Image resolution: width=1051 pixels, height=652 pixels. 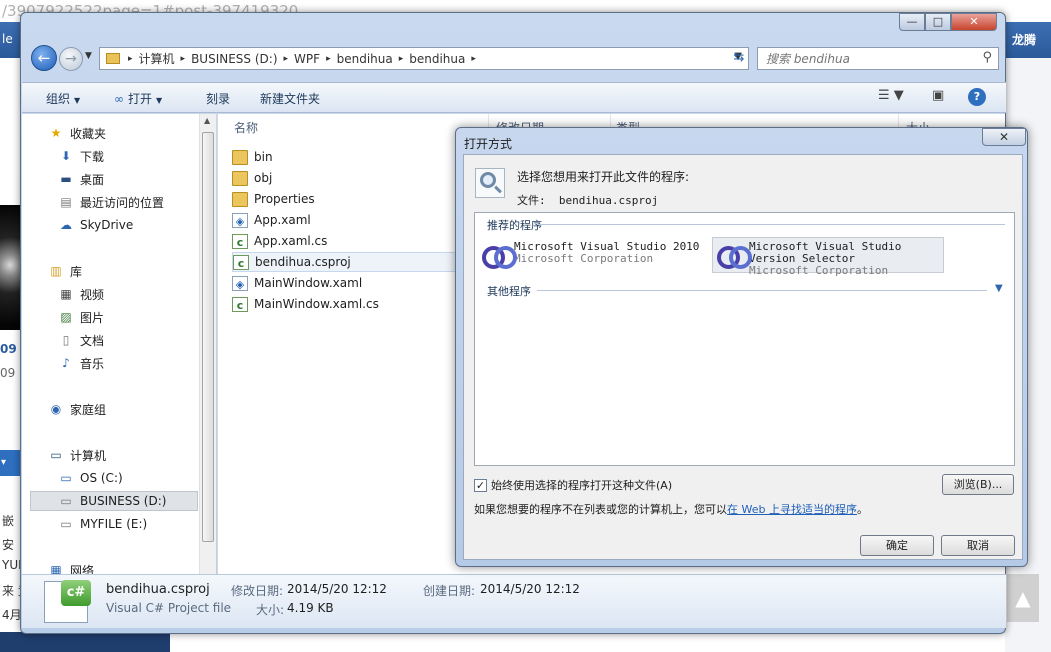 What do you see at coordinates (1023, 598) in the screenshot?
I see `scroll-to-top-button: ▲` at bounding box center [1023, 598].